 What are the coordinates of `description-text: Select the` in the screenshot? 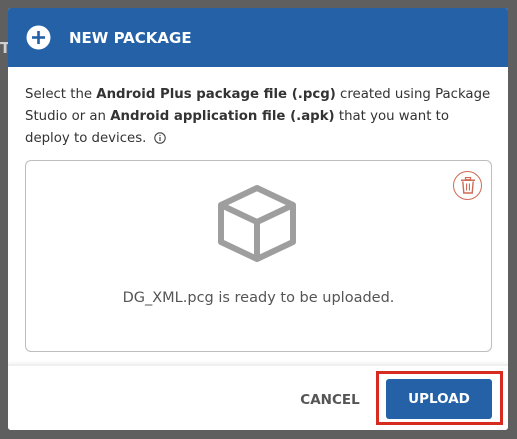 It's located at (61, 94).